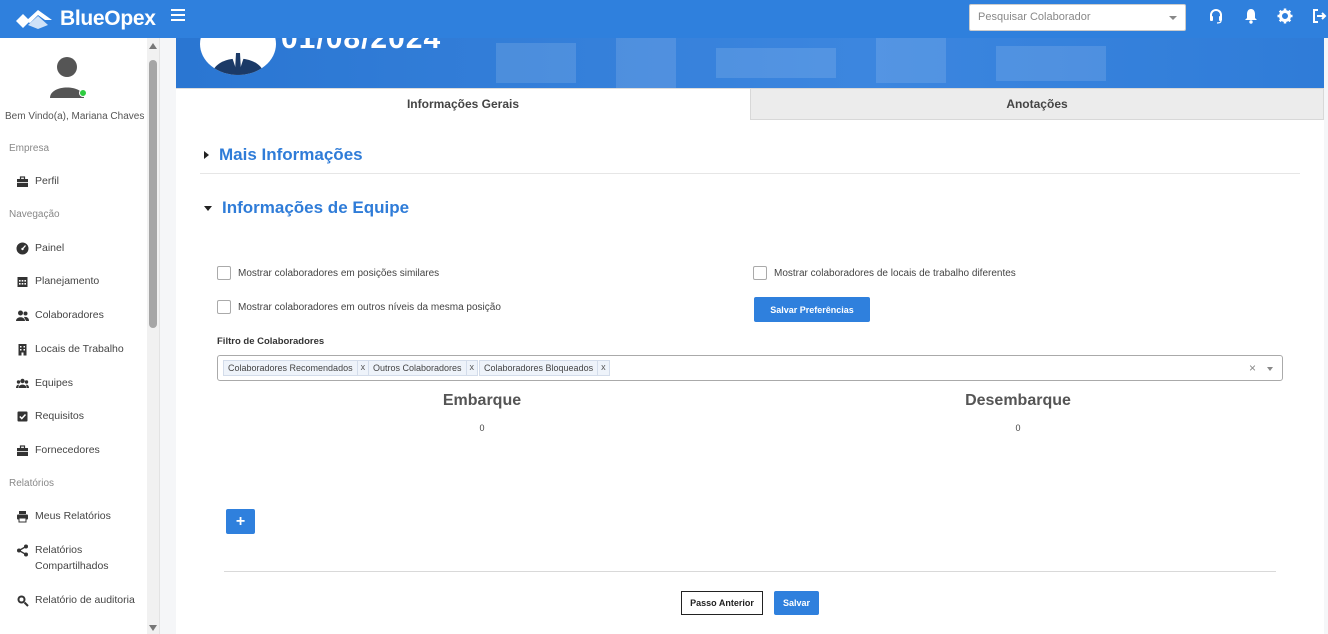 The width and height of the screenshot is (1328, 634). What do you see at coordinates (47, 181) in the screenshot?
I see `sidebar-item-label: Perfil` at bounding box center [47, 181].